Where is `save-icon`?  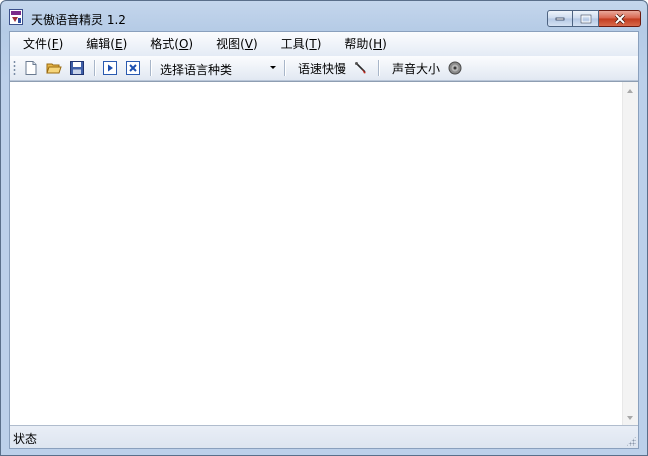
save-icon is located at coordinates (77, 68).